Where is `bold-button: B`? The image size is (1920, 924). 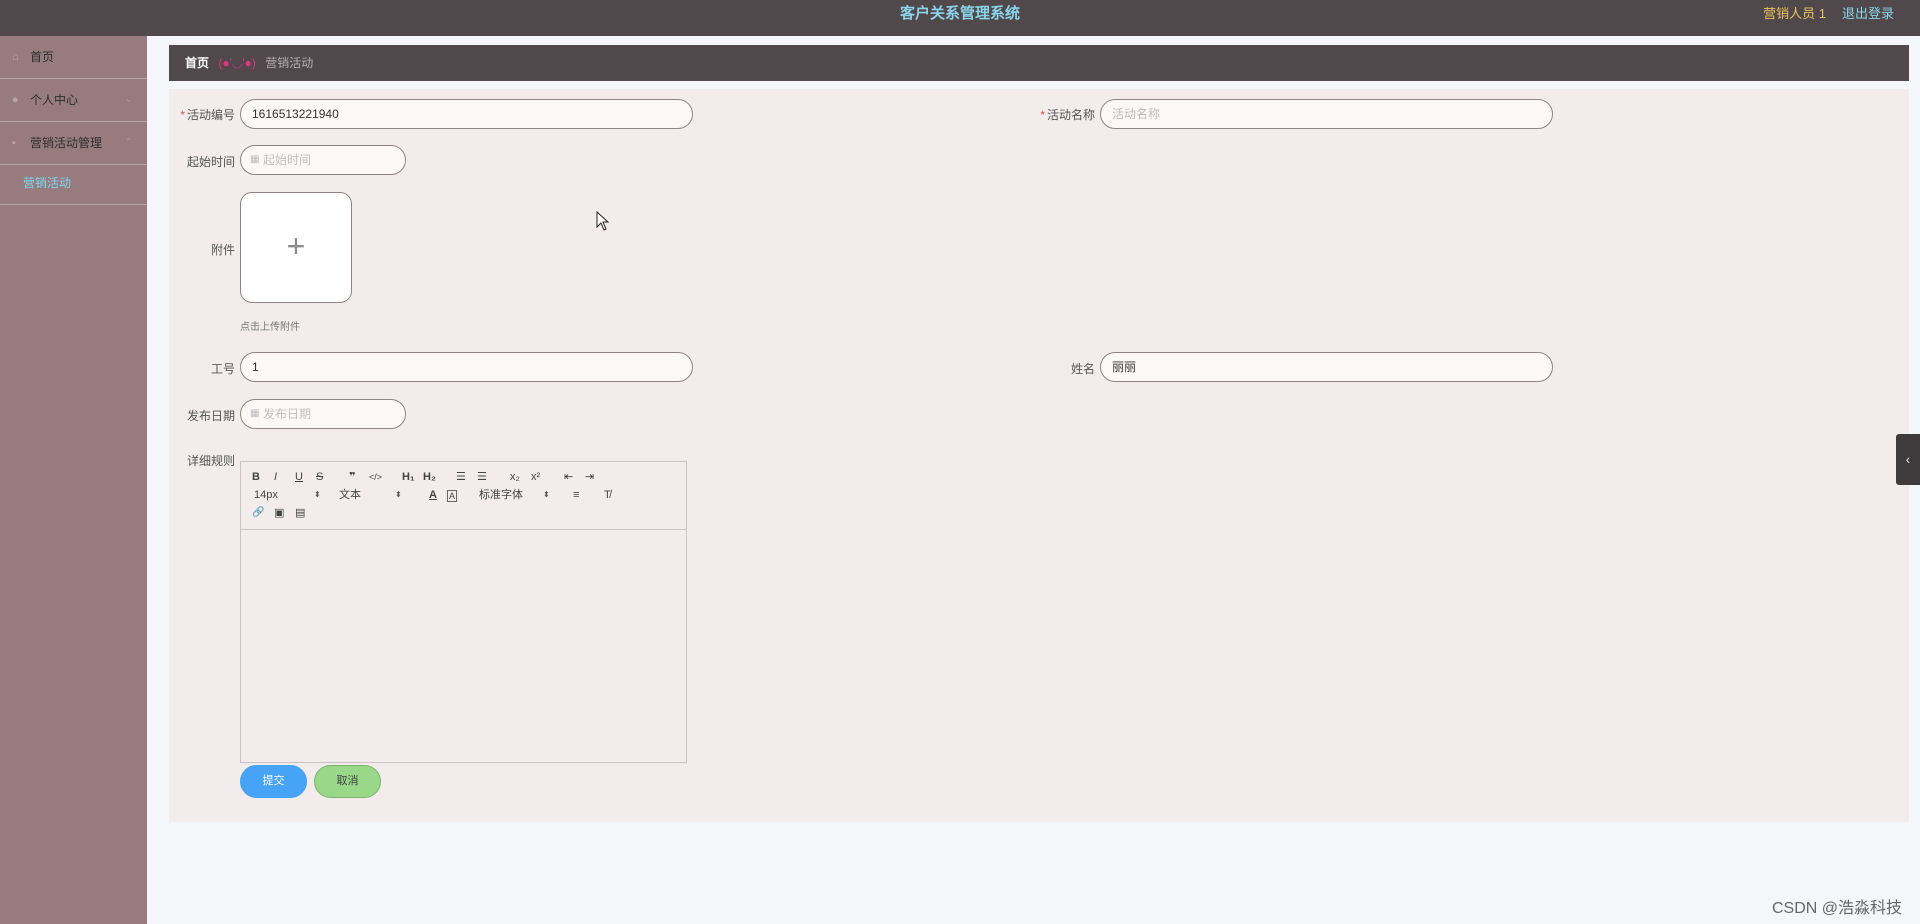 bold-button: B is located at coordinates (256, 477).